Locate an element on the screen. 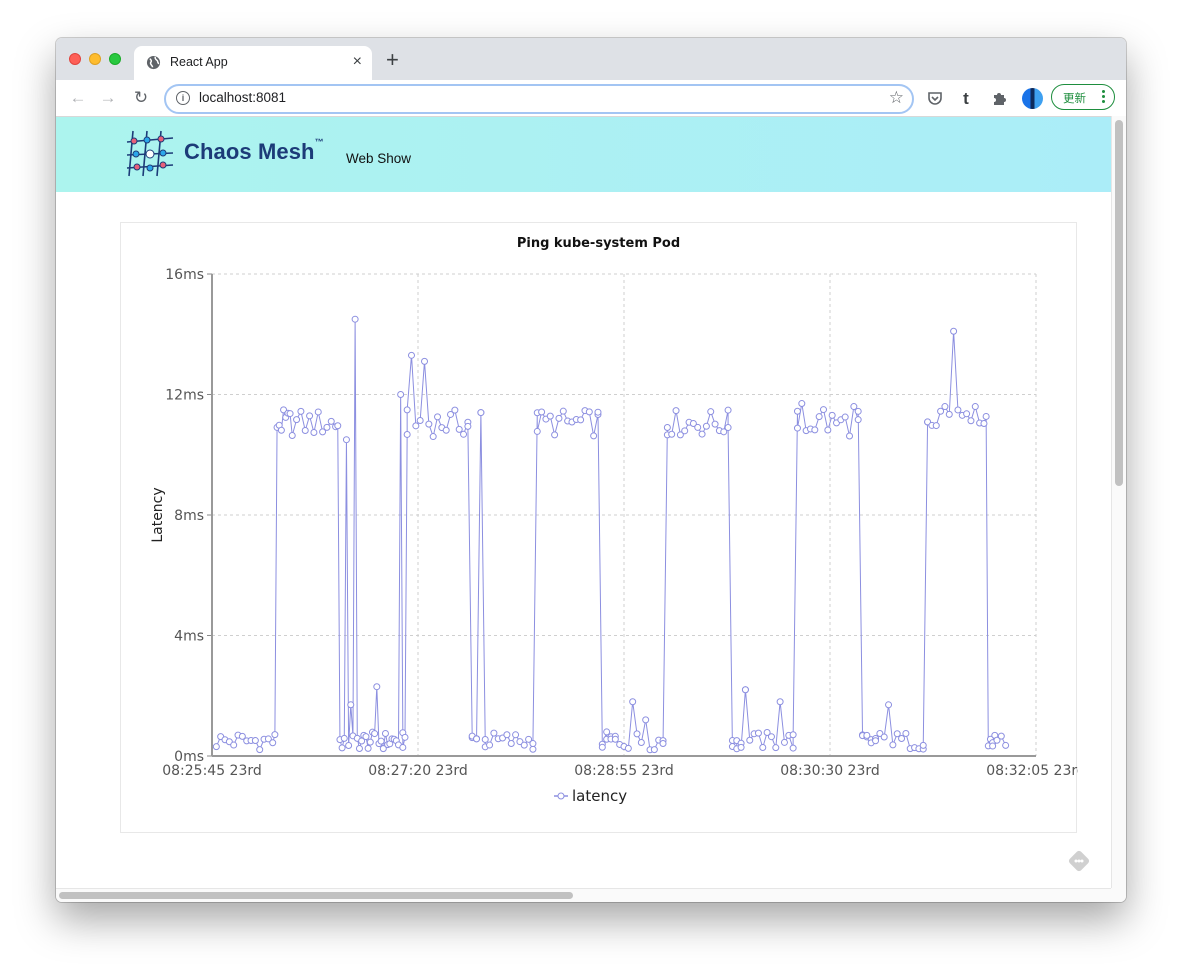 This screenshot has width=1182, height=977. maximize-window-button is located at coordinates (115, 59).